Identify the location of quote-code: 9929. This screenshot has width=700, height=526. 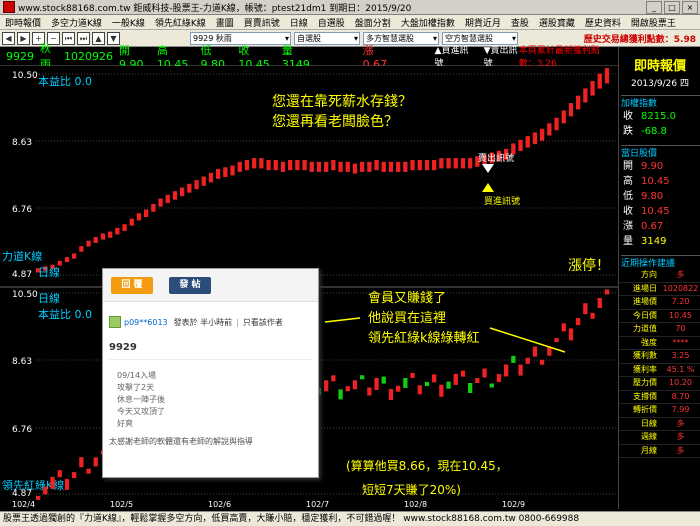
(20, 56).